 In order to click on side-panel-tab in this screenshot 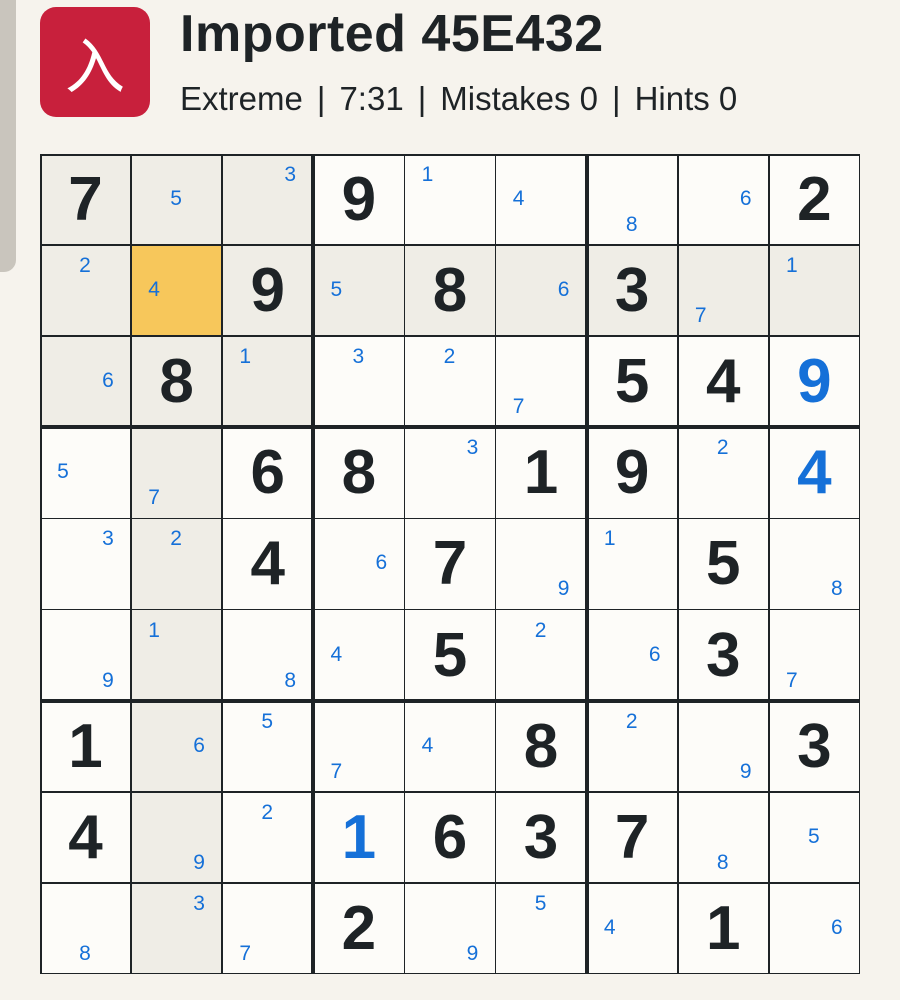, I will do `click(8, 136)`.